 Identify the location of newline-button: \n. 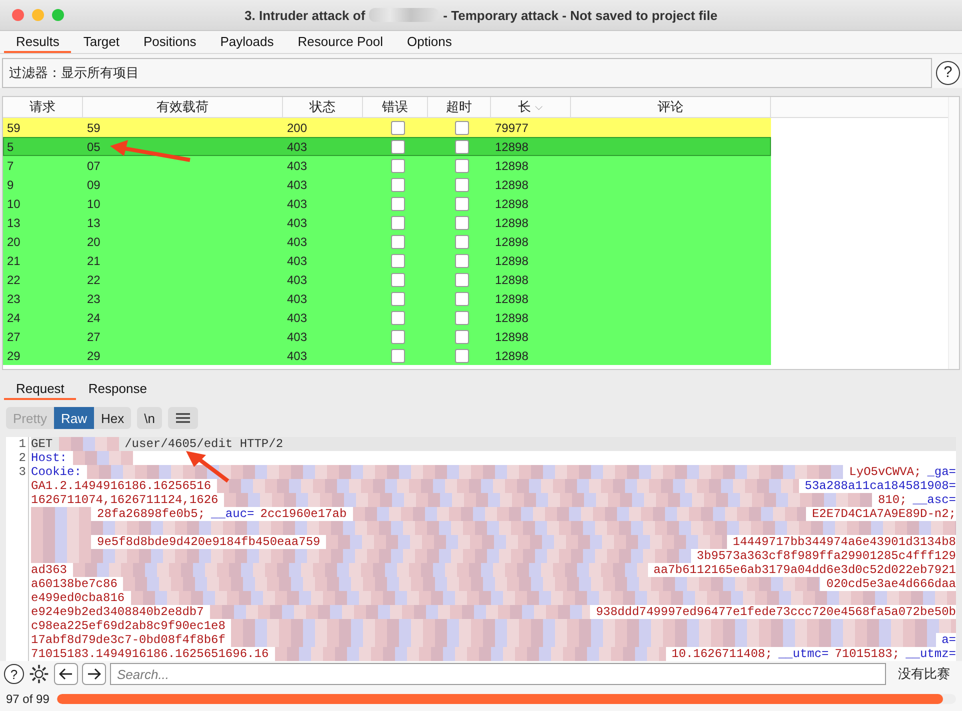
(149, 418).